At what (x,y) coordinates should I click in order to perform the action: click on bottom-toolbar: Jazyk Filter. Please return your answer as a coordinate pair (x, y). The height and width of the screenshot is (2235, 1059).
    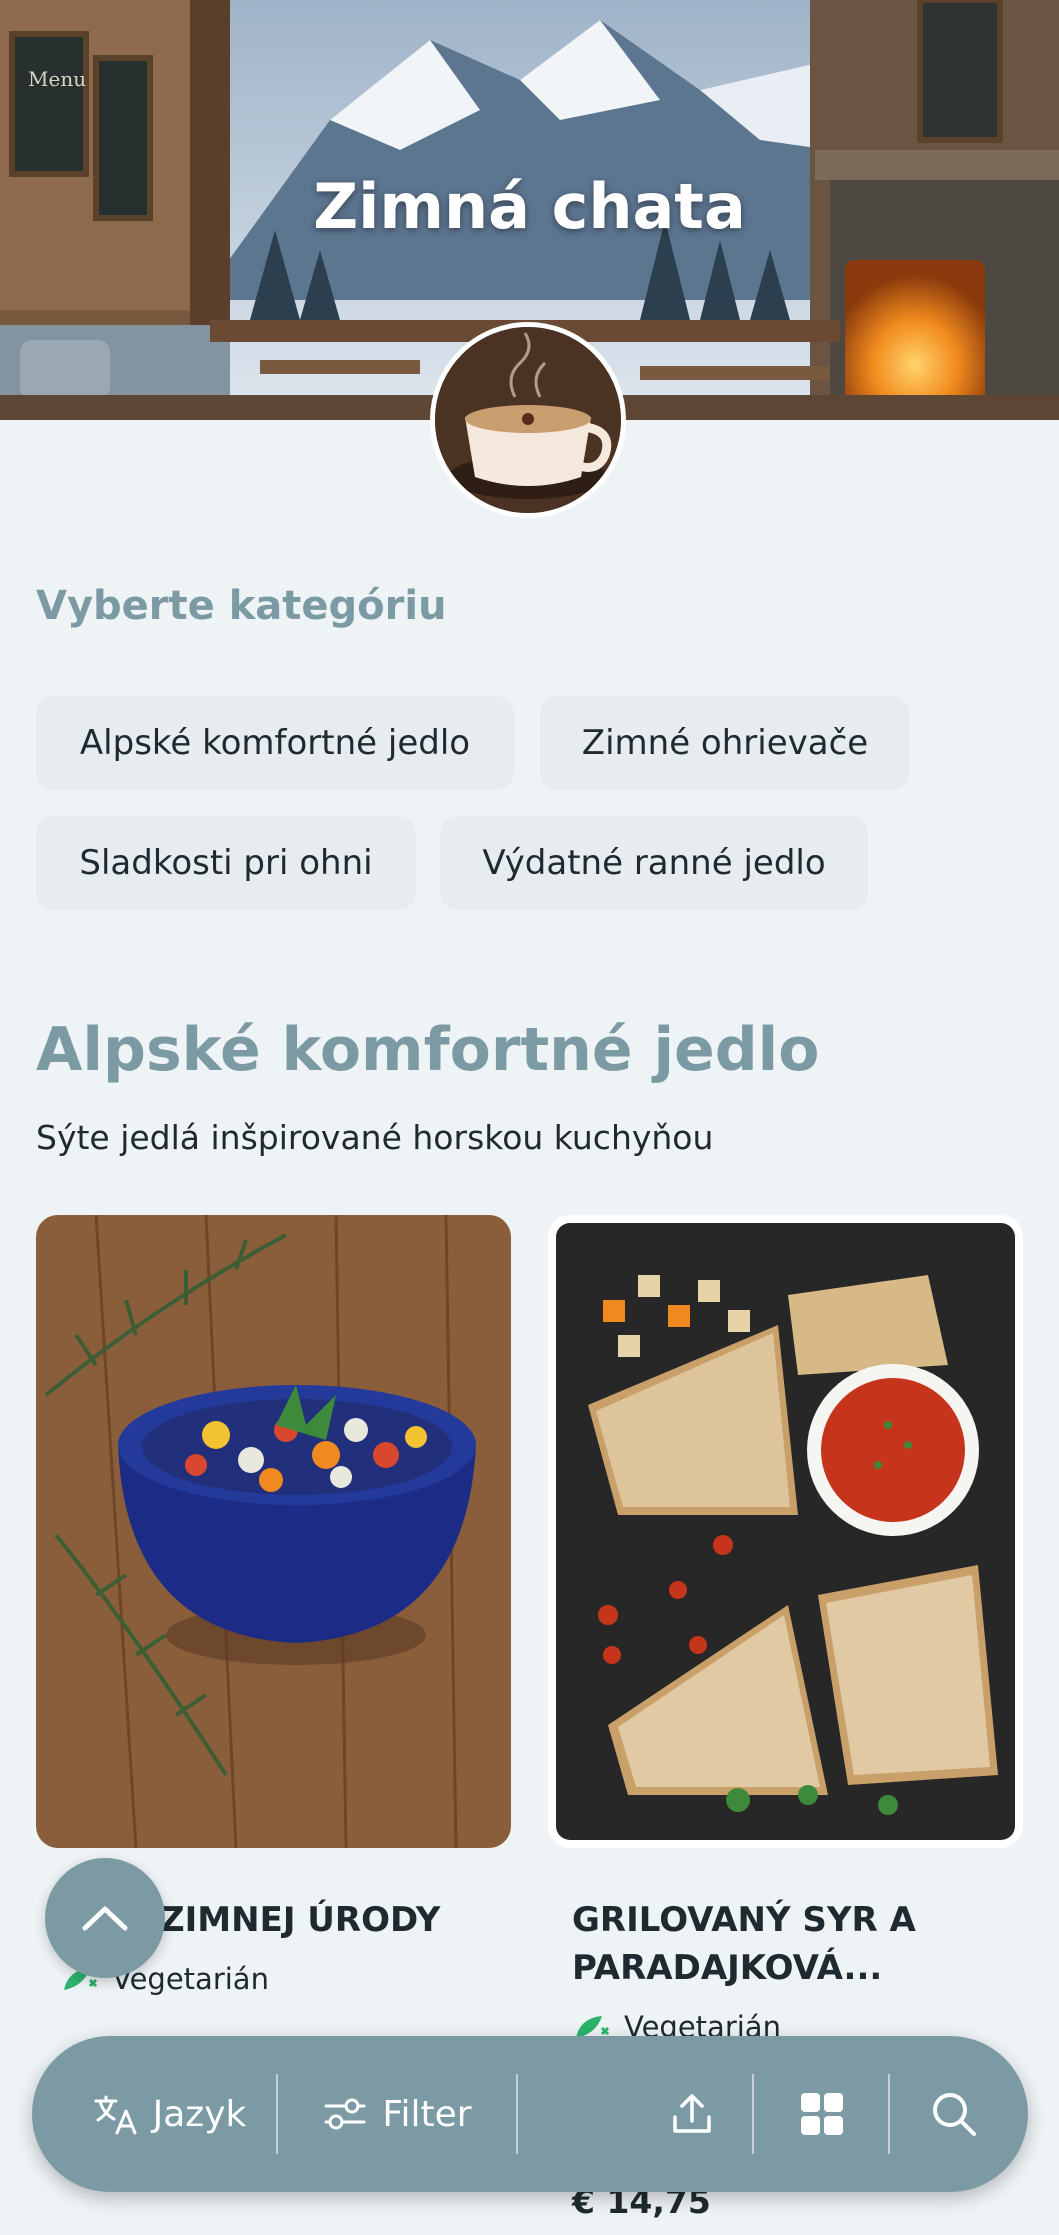
    Looking at the image, I should click on (530, 2114).